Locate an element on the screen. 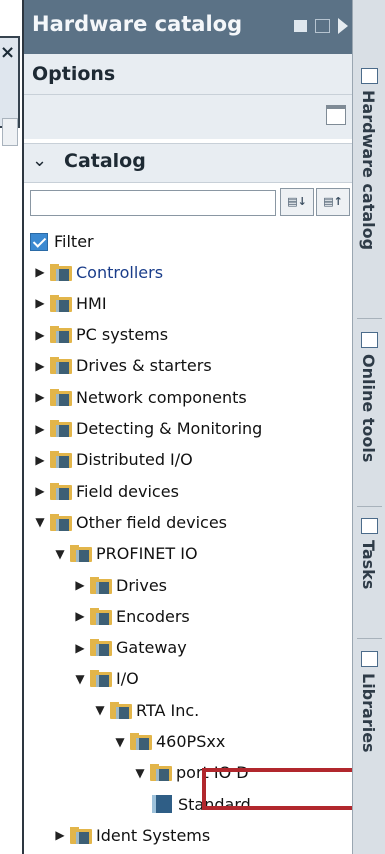 This screenshot has width=385, height=854. tree-item: ▶ Ident Systems is located at coordinates (131, 835).